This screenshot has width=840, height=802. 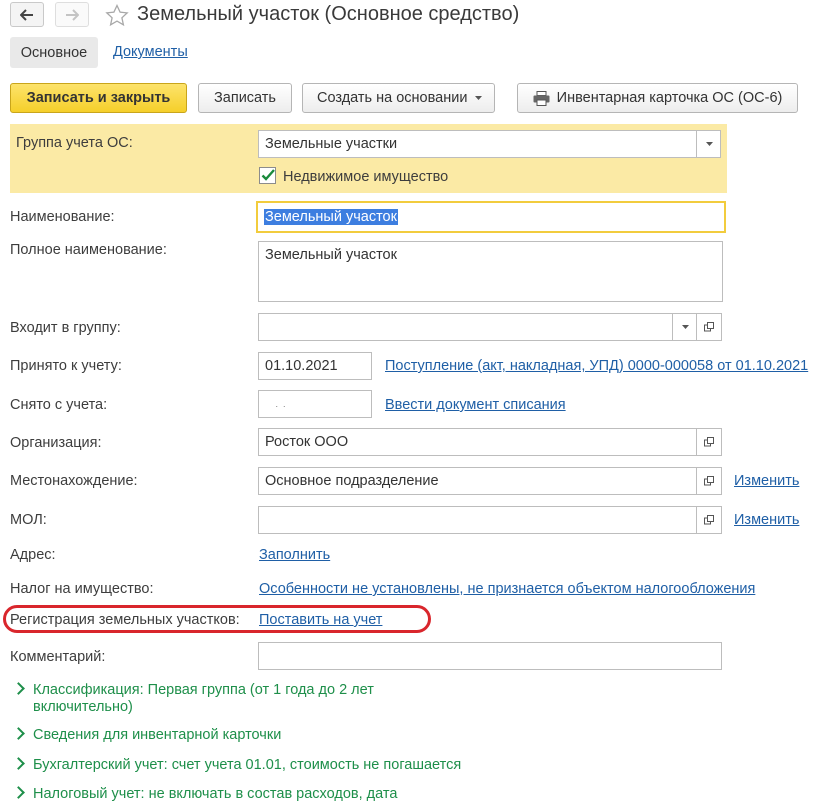 What do you see at coordinates (82, 589) in the screenshot?
I see `property-tax-label: Налог на имущество:` at bounding box center [82, 589].